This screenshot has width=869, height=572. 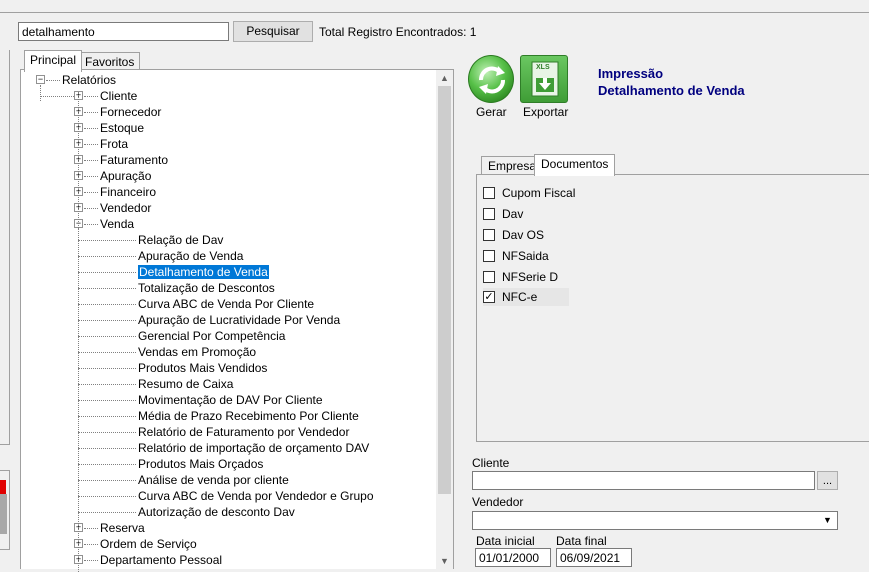 I want to click on tree-category: Fornecedor, so click(x=130, y=112).